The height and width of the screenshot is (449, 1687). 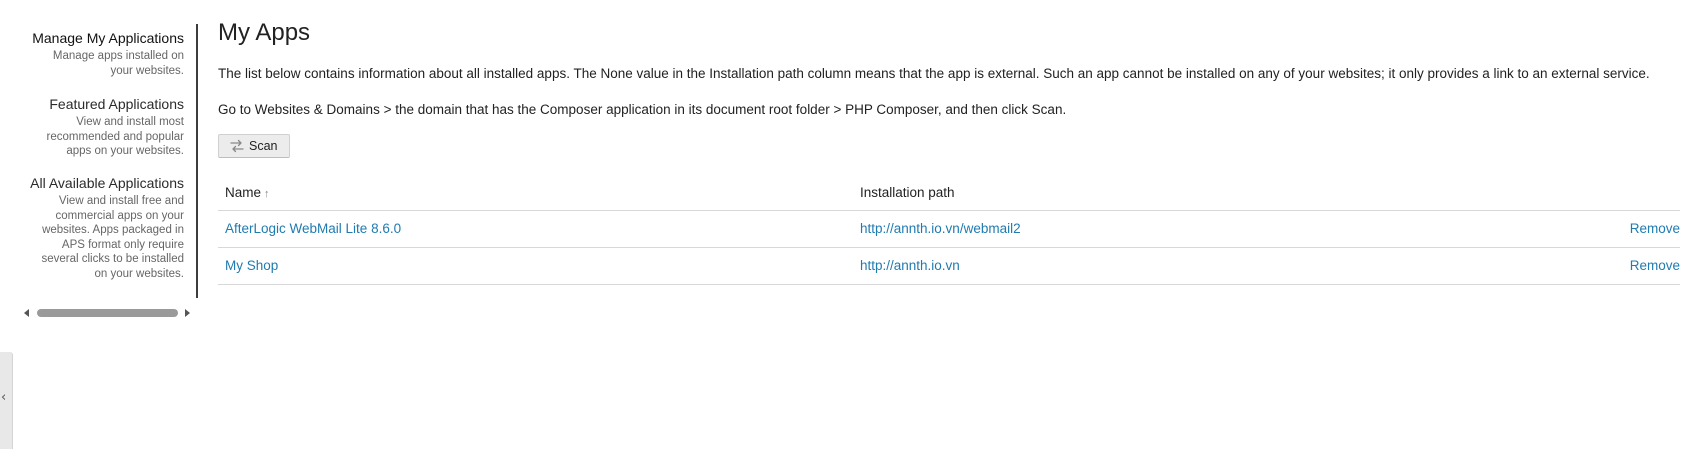 I want to click on sidebar-collapse-handle: ‹, so click(x=6, y=400).